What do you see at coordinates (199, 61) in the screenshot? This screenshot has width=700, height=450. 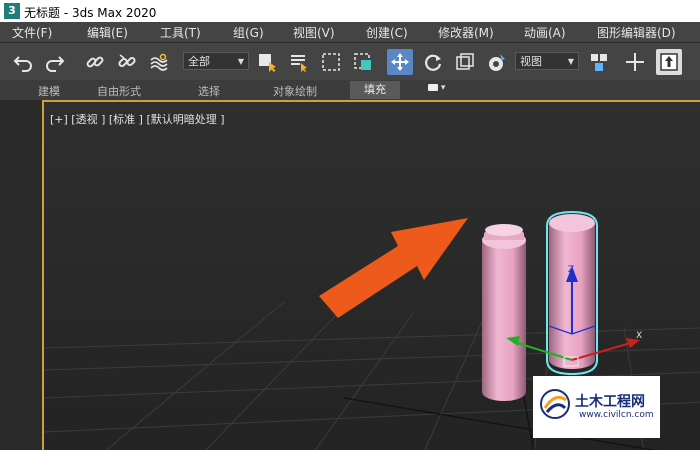 I see `selection-filter-value: 全部` at bounding box center [199, 61].